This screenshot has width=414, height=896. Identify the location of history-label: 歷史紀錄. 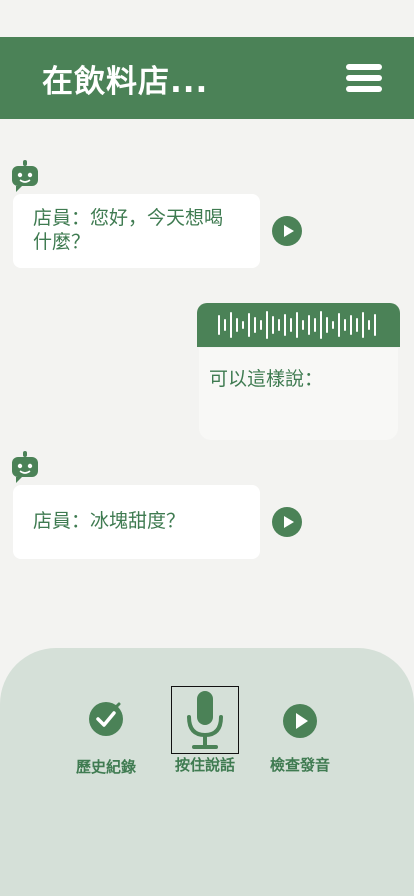
(105, 767).